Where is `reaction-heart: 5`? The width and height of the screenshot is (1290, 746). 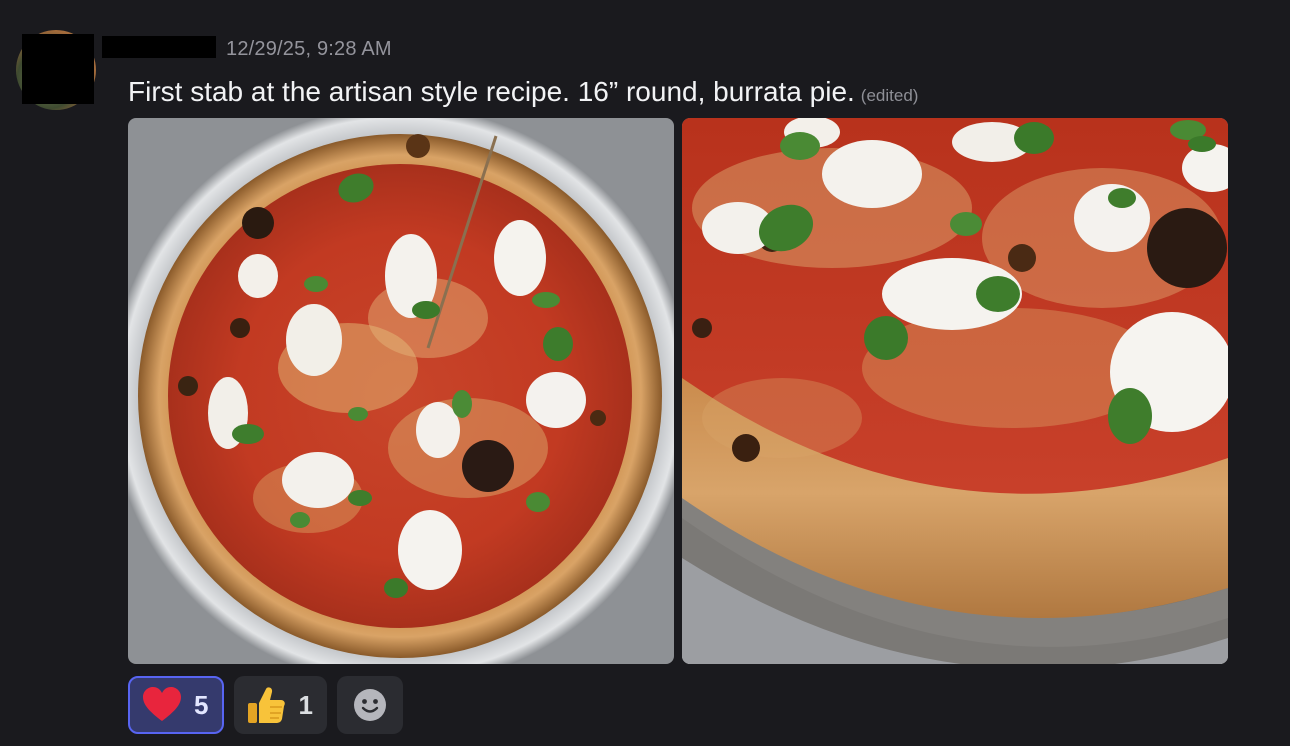
reaction-heart: 5 is located at coordinates (176, 705).